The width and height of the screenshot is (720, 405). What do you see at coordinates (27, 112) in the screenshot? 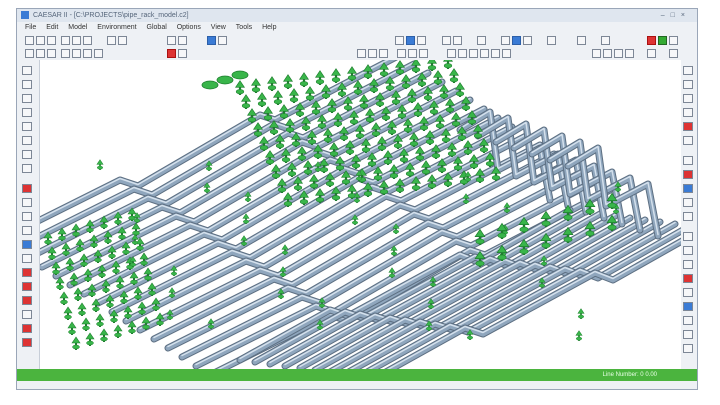
I see `flange-icon` at bounding box center [27, 112].